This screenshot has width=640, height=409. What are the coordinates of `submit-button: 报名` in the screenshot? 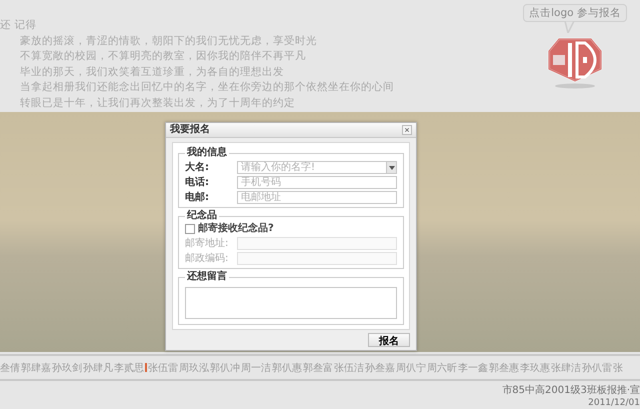 It's located at (389, 340).